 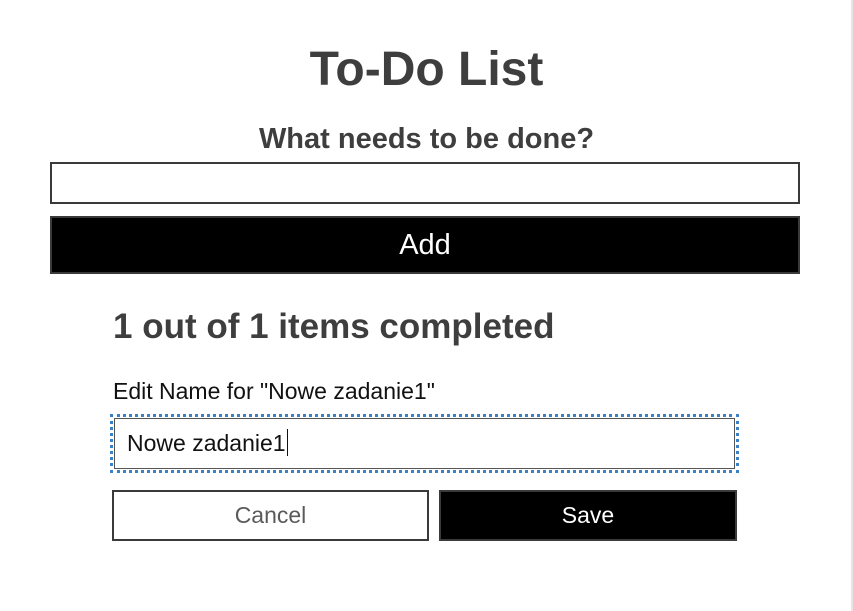 I want to click on edit-name-value: Nowe zadanie1, so click(x=206, y=443).